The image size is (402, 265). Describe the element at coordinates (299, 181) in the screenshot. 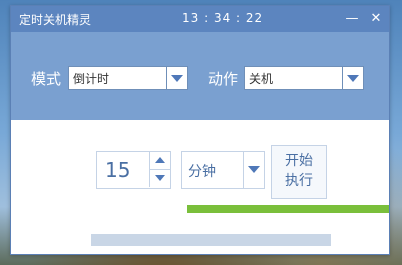

I see `start-line-2: 执行` at that location.